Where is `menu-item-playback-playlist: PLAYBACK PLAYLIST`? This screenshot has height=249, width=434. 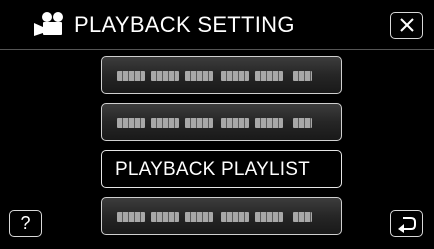 menu-item-playback-playlist: PLAYBACK PLAYLIST is located at coordinates (221, 169).